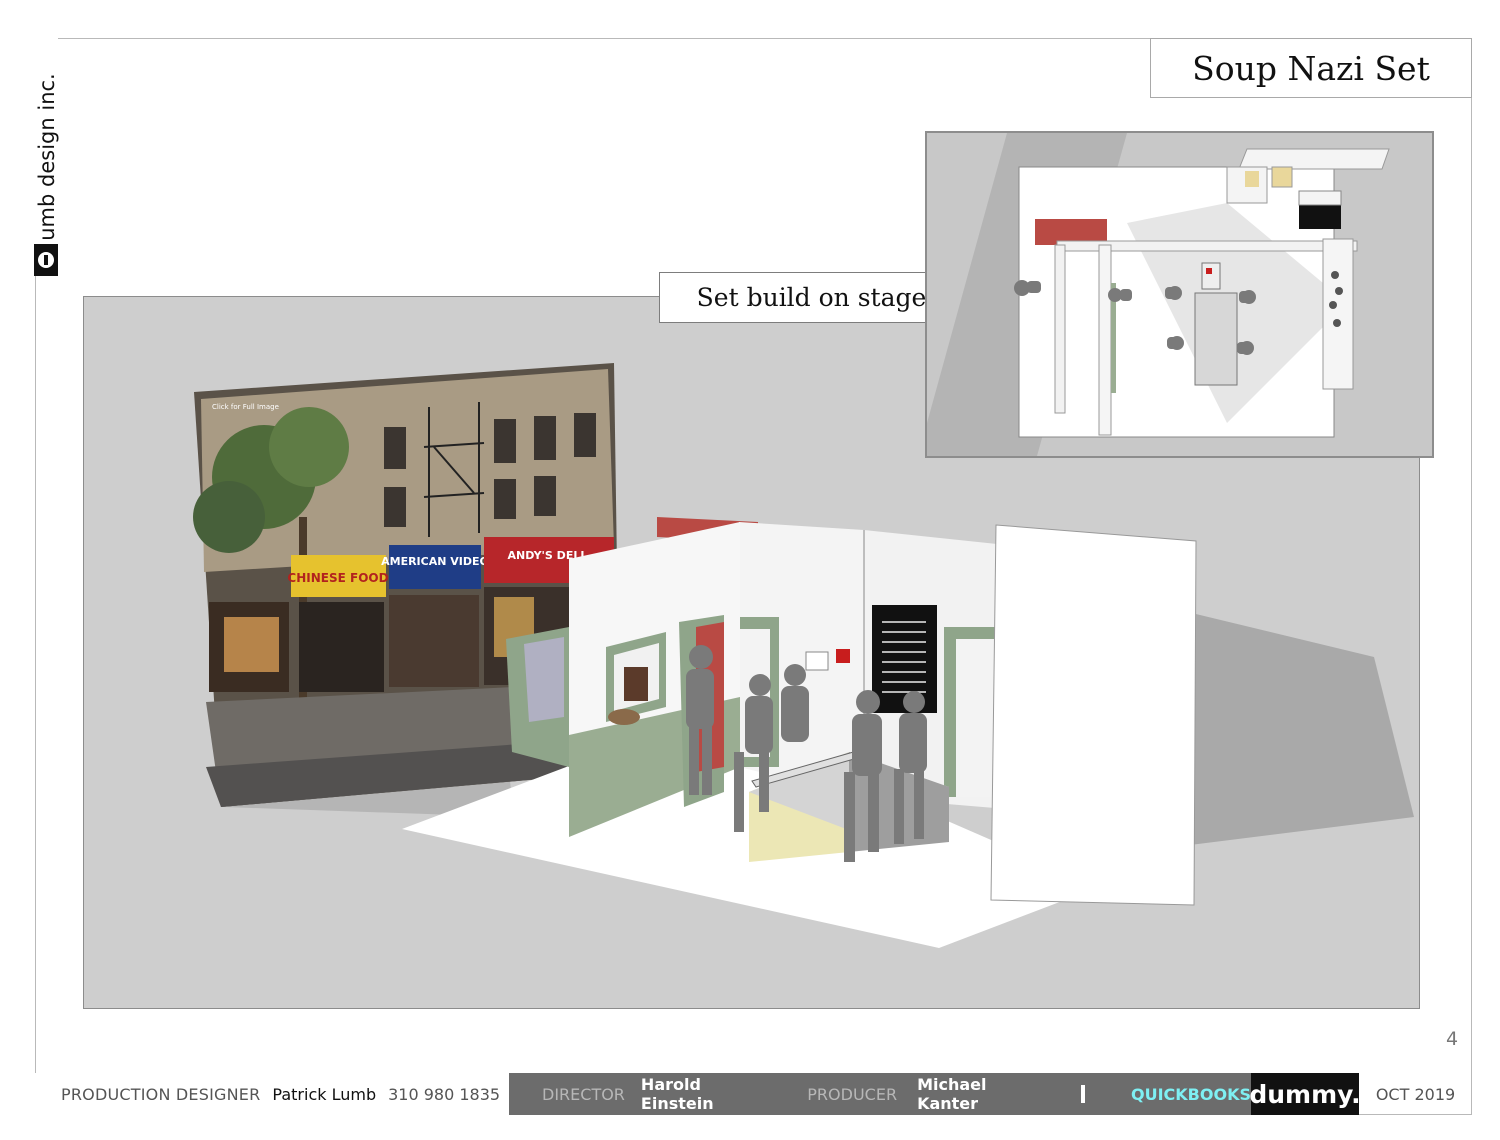 This screenshot has width=1500, height=1140. I want to click on designer-phone: 310 980 1835, so click(444, 1094).